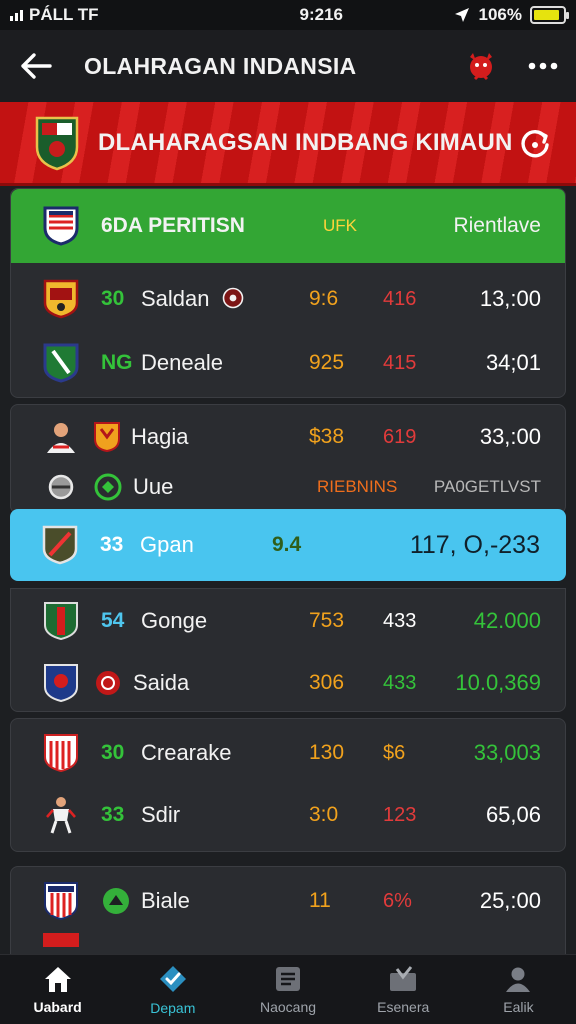 This screenshot has height=1024, width=576. Describe the element at coordinates (288, 621) in the screenshot. I see `table-row: 54 Gonge 753 433 42.000` at that location.